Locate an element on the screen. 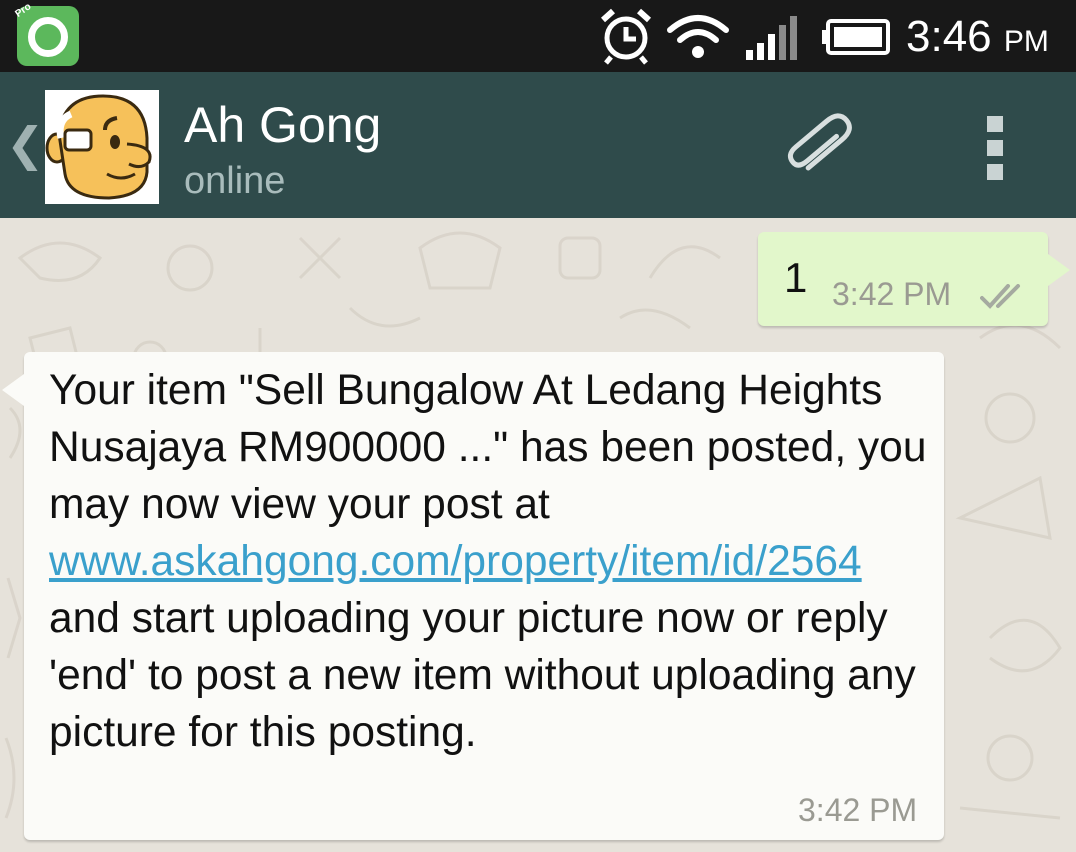  post-link: www.askahgong.com/property/item/id/2564 is located at coordinates (455, 561).